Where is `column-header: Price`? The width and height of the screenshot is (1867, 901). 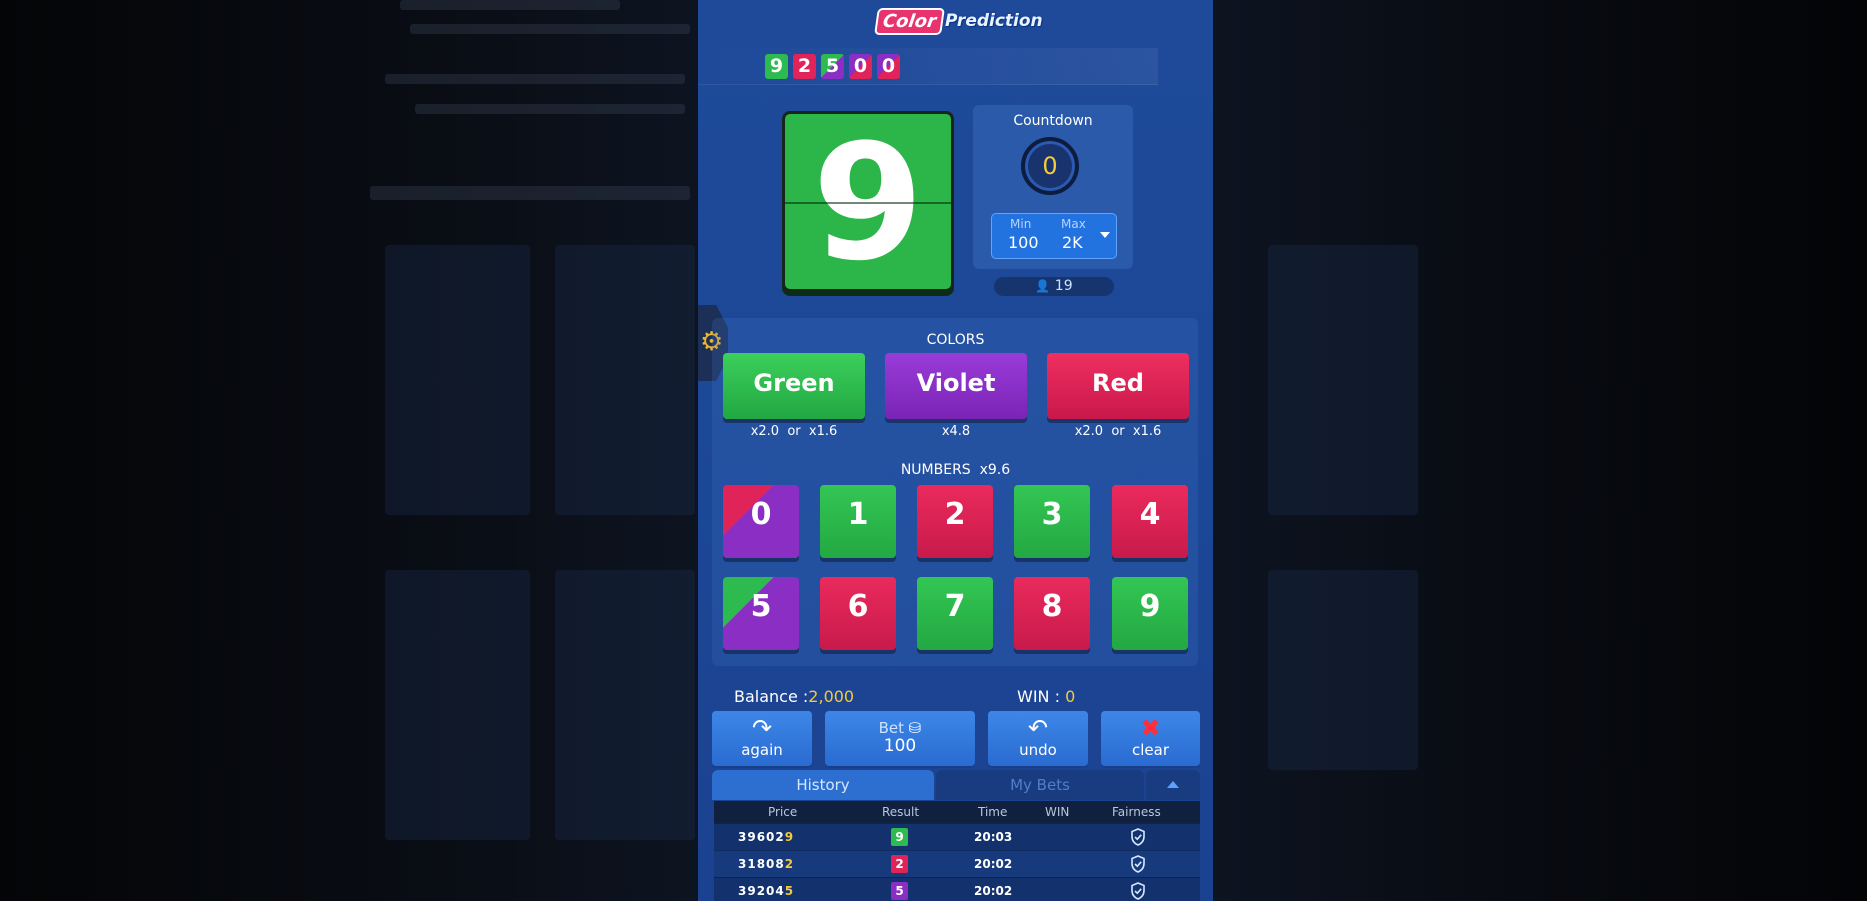 column-header: Price is located at coordinates (783, 812).